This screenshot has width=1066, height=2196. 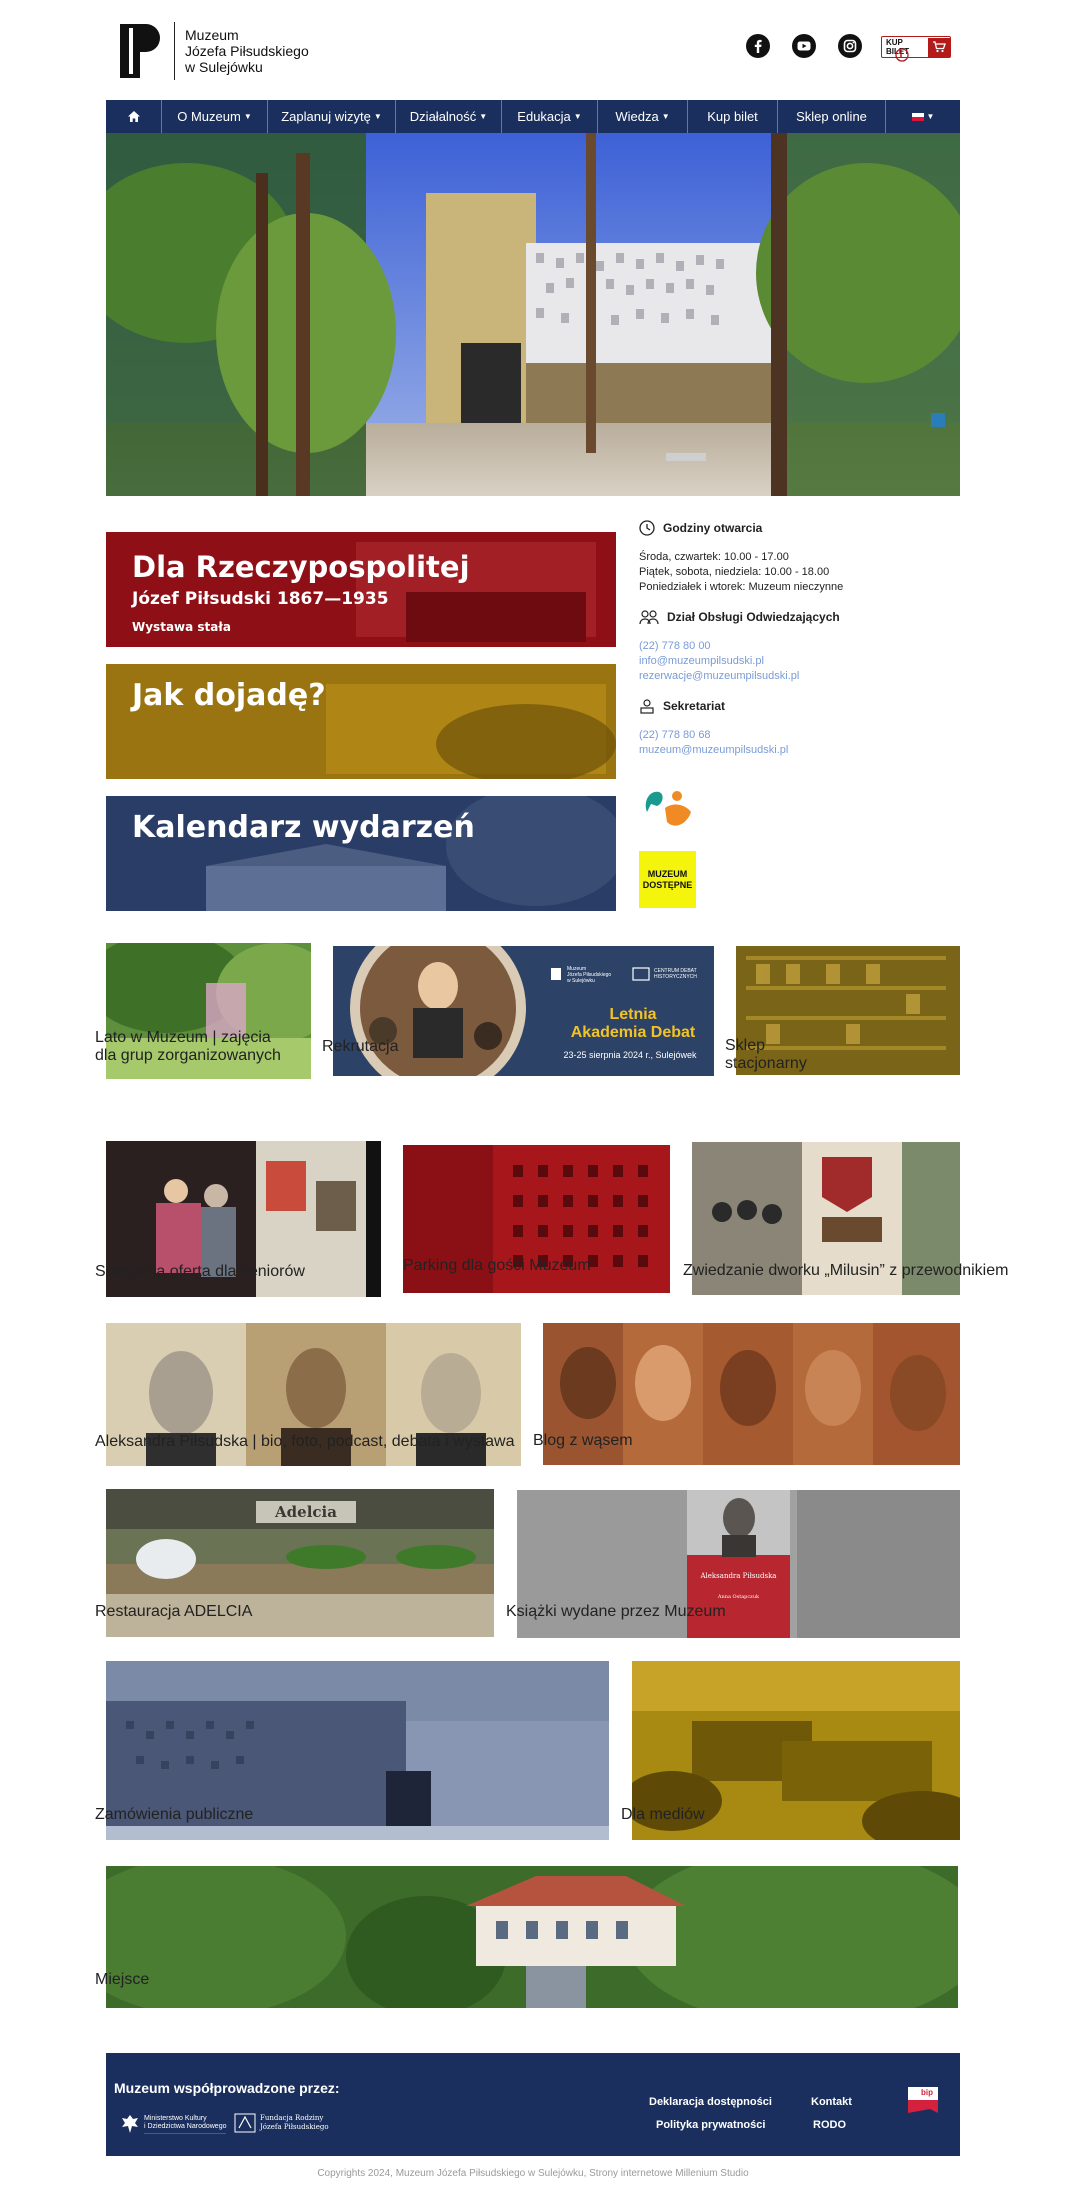 What do you see at coordinates (738, 1597) in the screenshot?
I see `book-author: Anna Ostapczuk` at bounding box center [738, 1597].